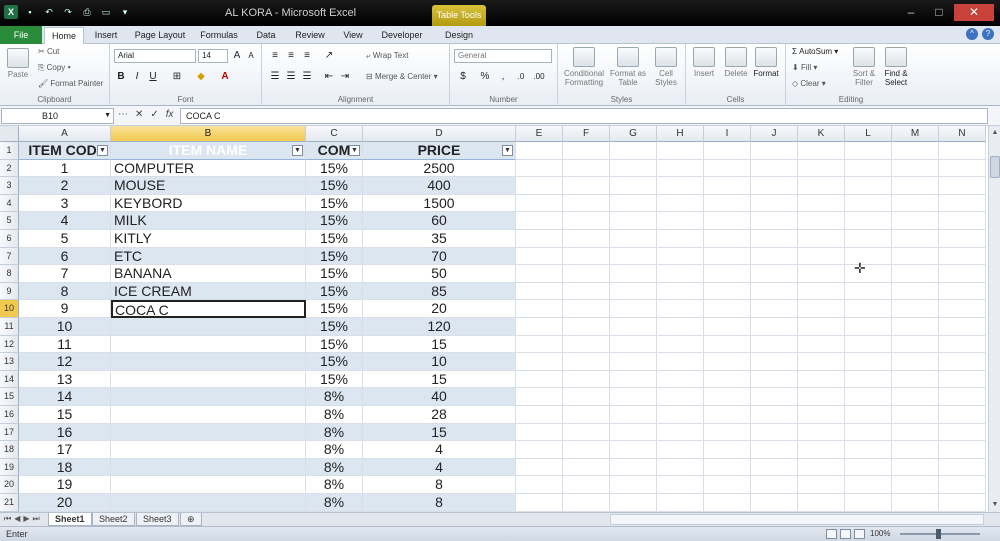 This screenshot has width=1000, height=541. I want to click on print-icon: ⎙, so click(87, 12).